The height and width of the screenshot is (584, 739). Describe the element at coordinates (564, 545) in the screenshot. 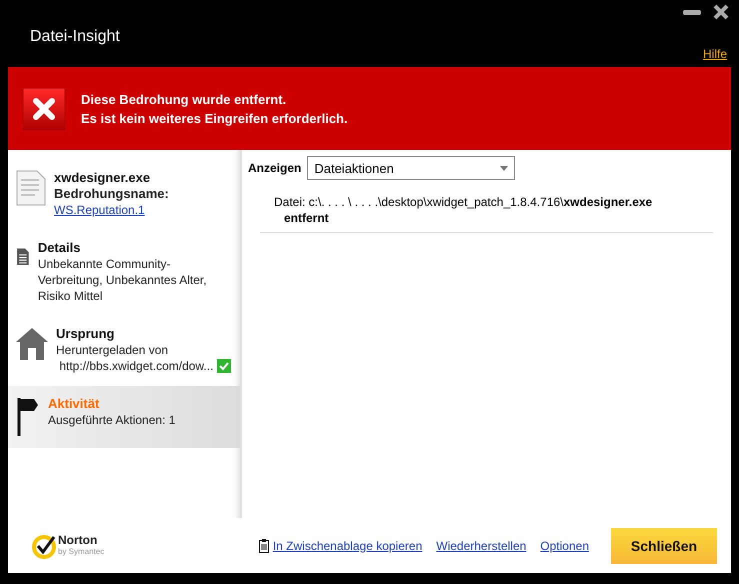

I see `footer-link: Optionen` at that location.